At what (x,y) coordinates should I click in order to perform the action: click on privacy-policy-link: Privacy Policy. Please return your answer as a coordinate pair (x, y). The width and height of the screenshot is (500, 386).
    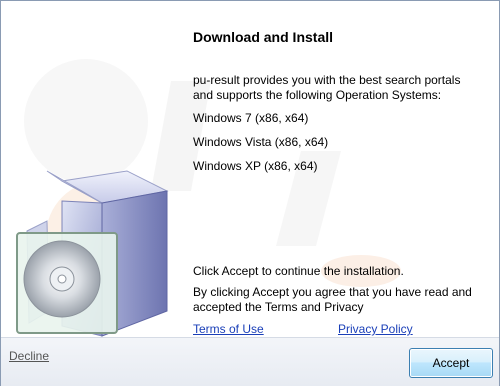
    Looking at the image, I should click on (375, 329).